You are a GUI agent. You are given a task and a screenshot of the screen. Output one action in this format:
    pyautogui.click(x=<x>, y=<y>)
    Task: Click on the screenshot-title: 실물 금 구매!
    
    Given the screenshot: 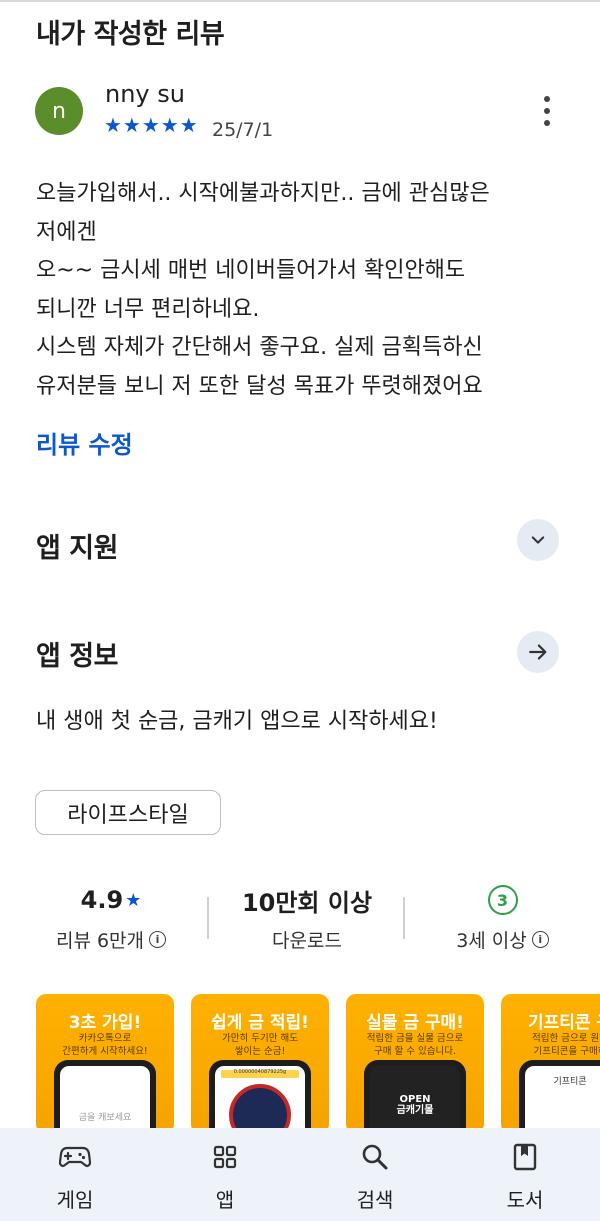 What is the action you would take?
    pyautogui.click(x=415, y=1023)
    